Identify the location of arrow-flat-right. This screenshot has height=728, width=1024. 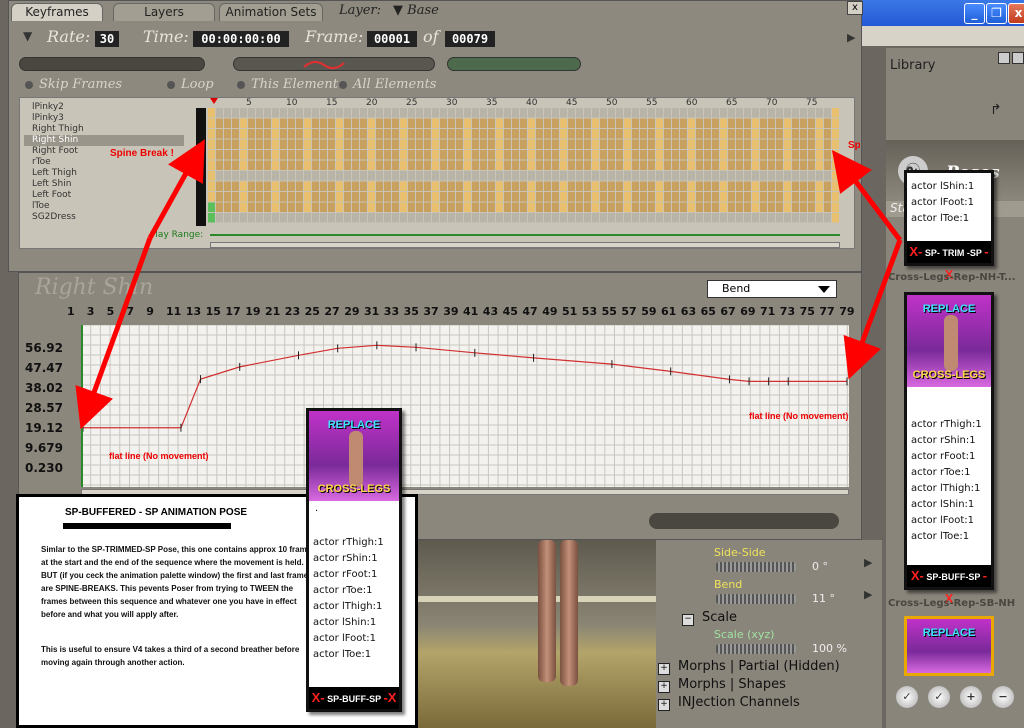
(873, 309).